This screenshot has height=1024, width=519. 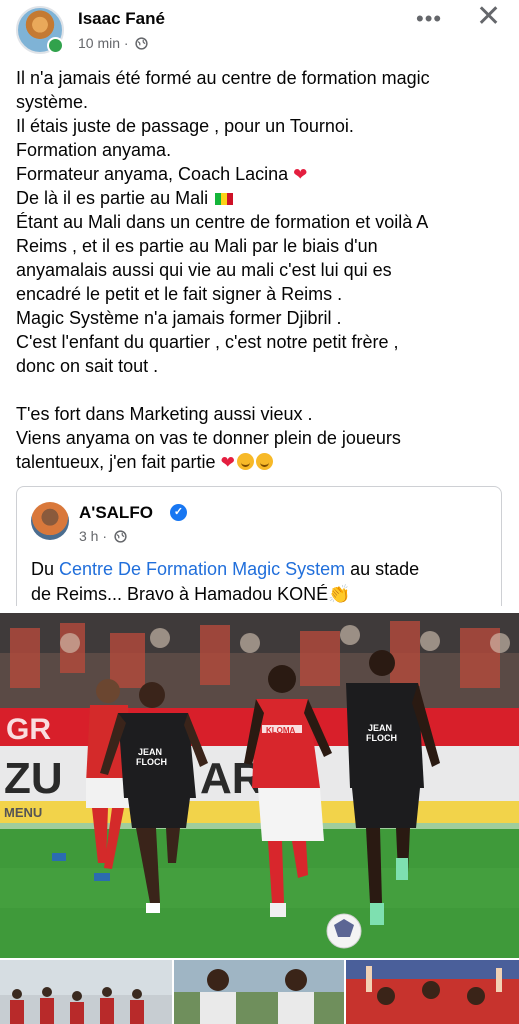 I want to click on close-button: ✕, so click(x=488, y=17).